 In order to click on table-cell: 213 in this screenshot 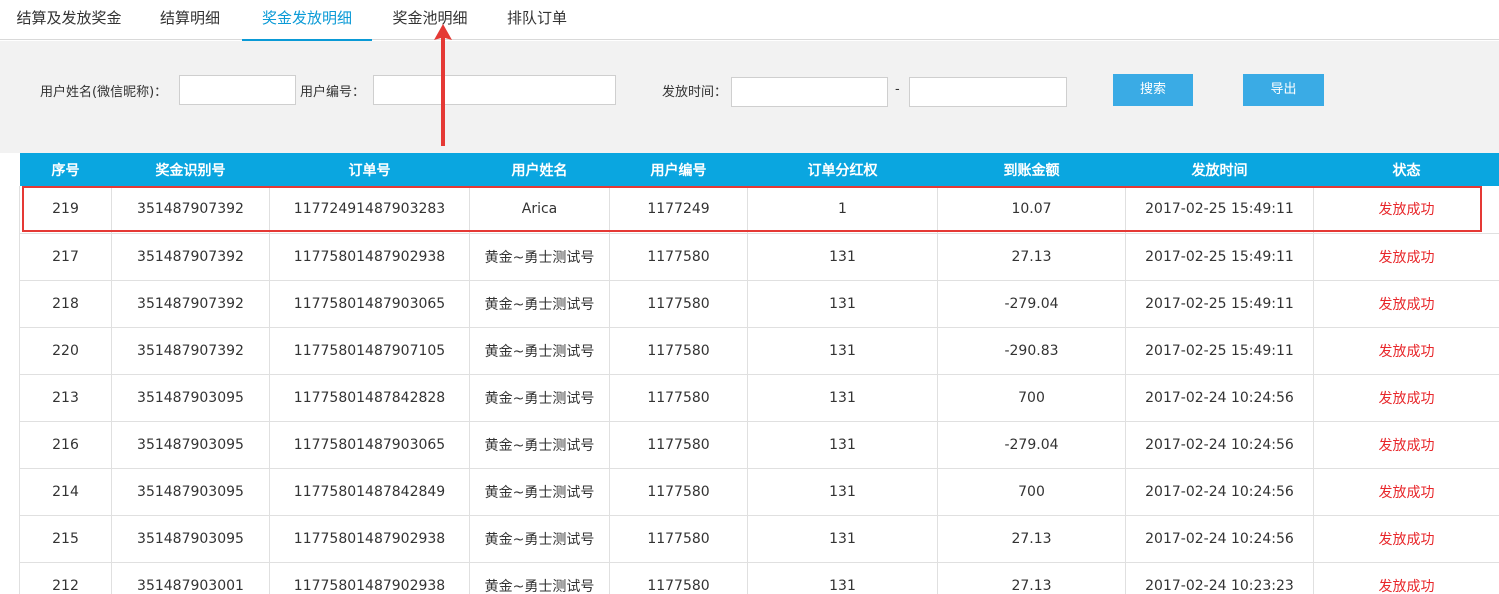, I will do `click(65, 397)`.